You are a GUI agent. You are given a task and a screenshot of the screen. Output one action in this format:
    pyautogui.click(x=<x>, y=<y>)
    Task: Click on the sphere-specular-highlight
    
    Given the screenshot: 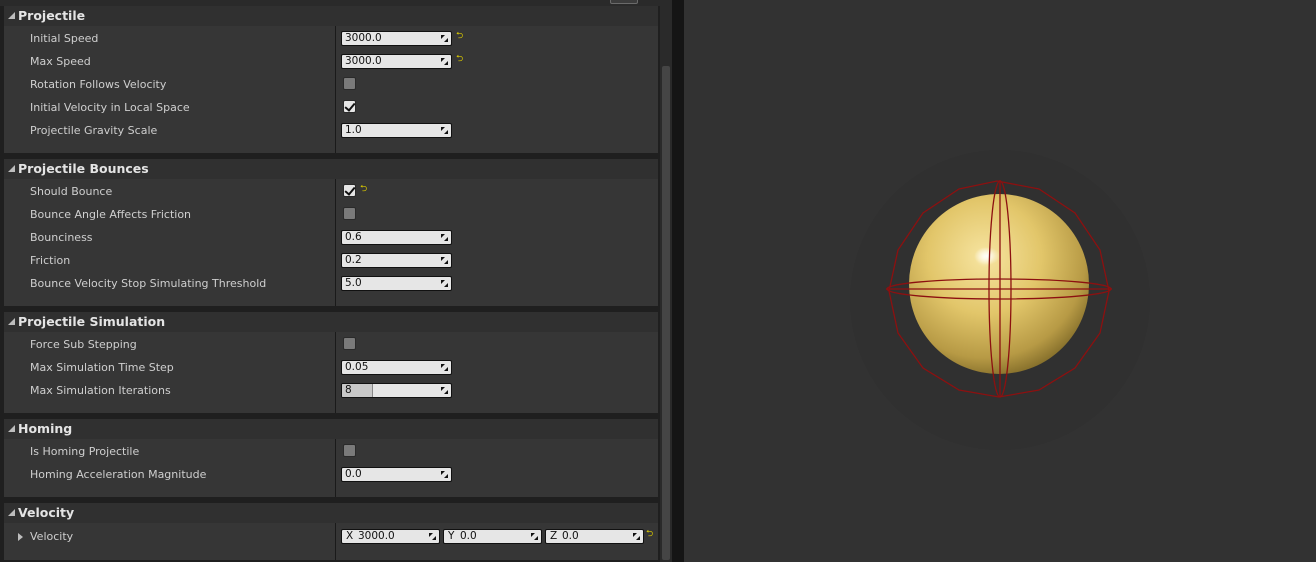 What is the action you would take?
    pyautogui.click(x=987, y=256)
    